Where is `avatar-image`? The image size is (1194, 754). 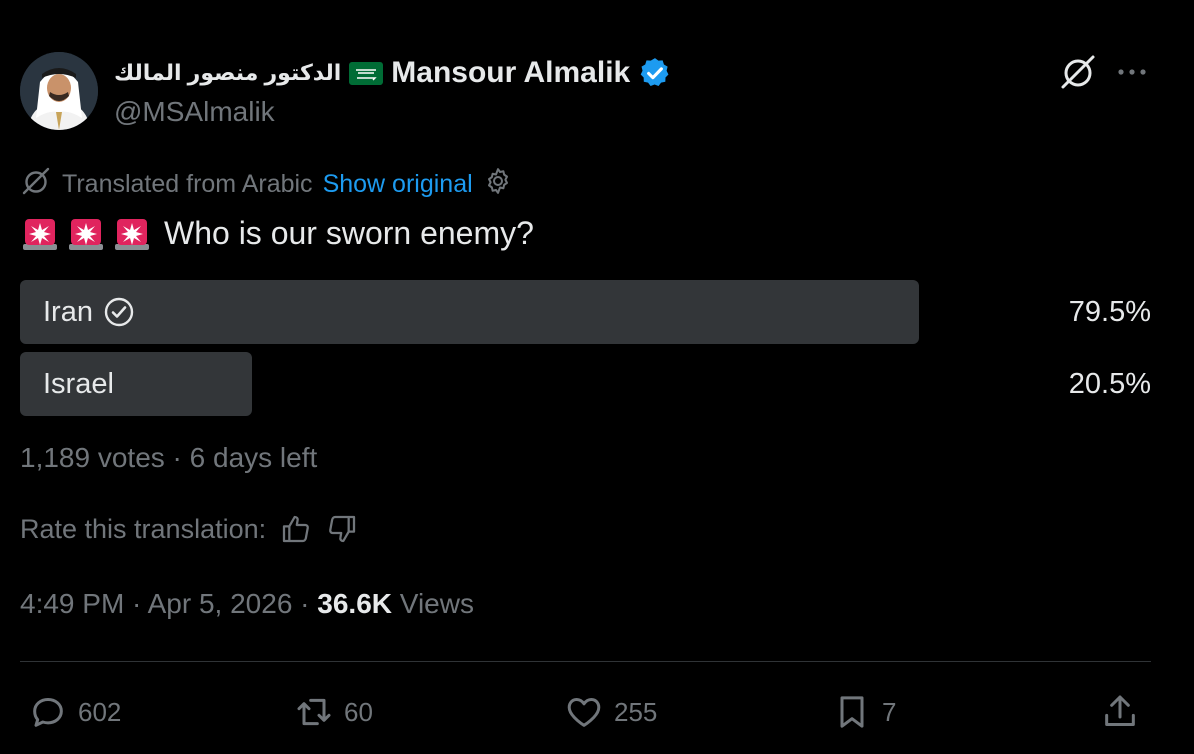 avatar-image is located at coordinates (59, 91).